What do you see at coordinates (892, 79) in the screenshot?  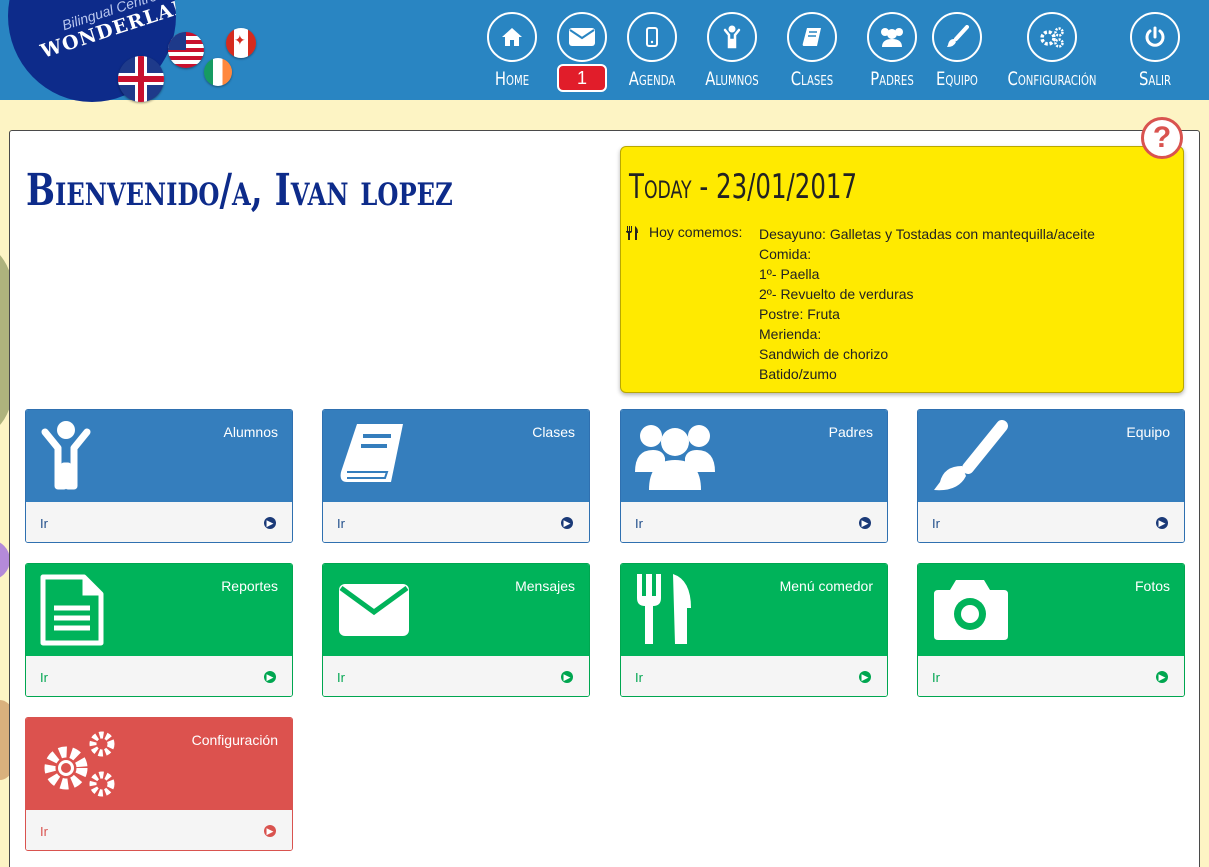 I see `nav-label: Padres` at bounding box center [892, 79].